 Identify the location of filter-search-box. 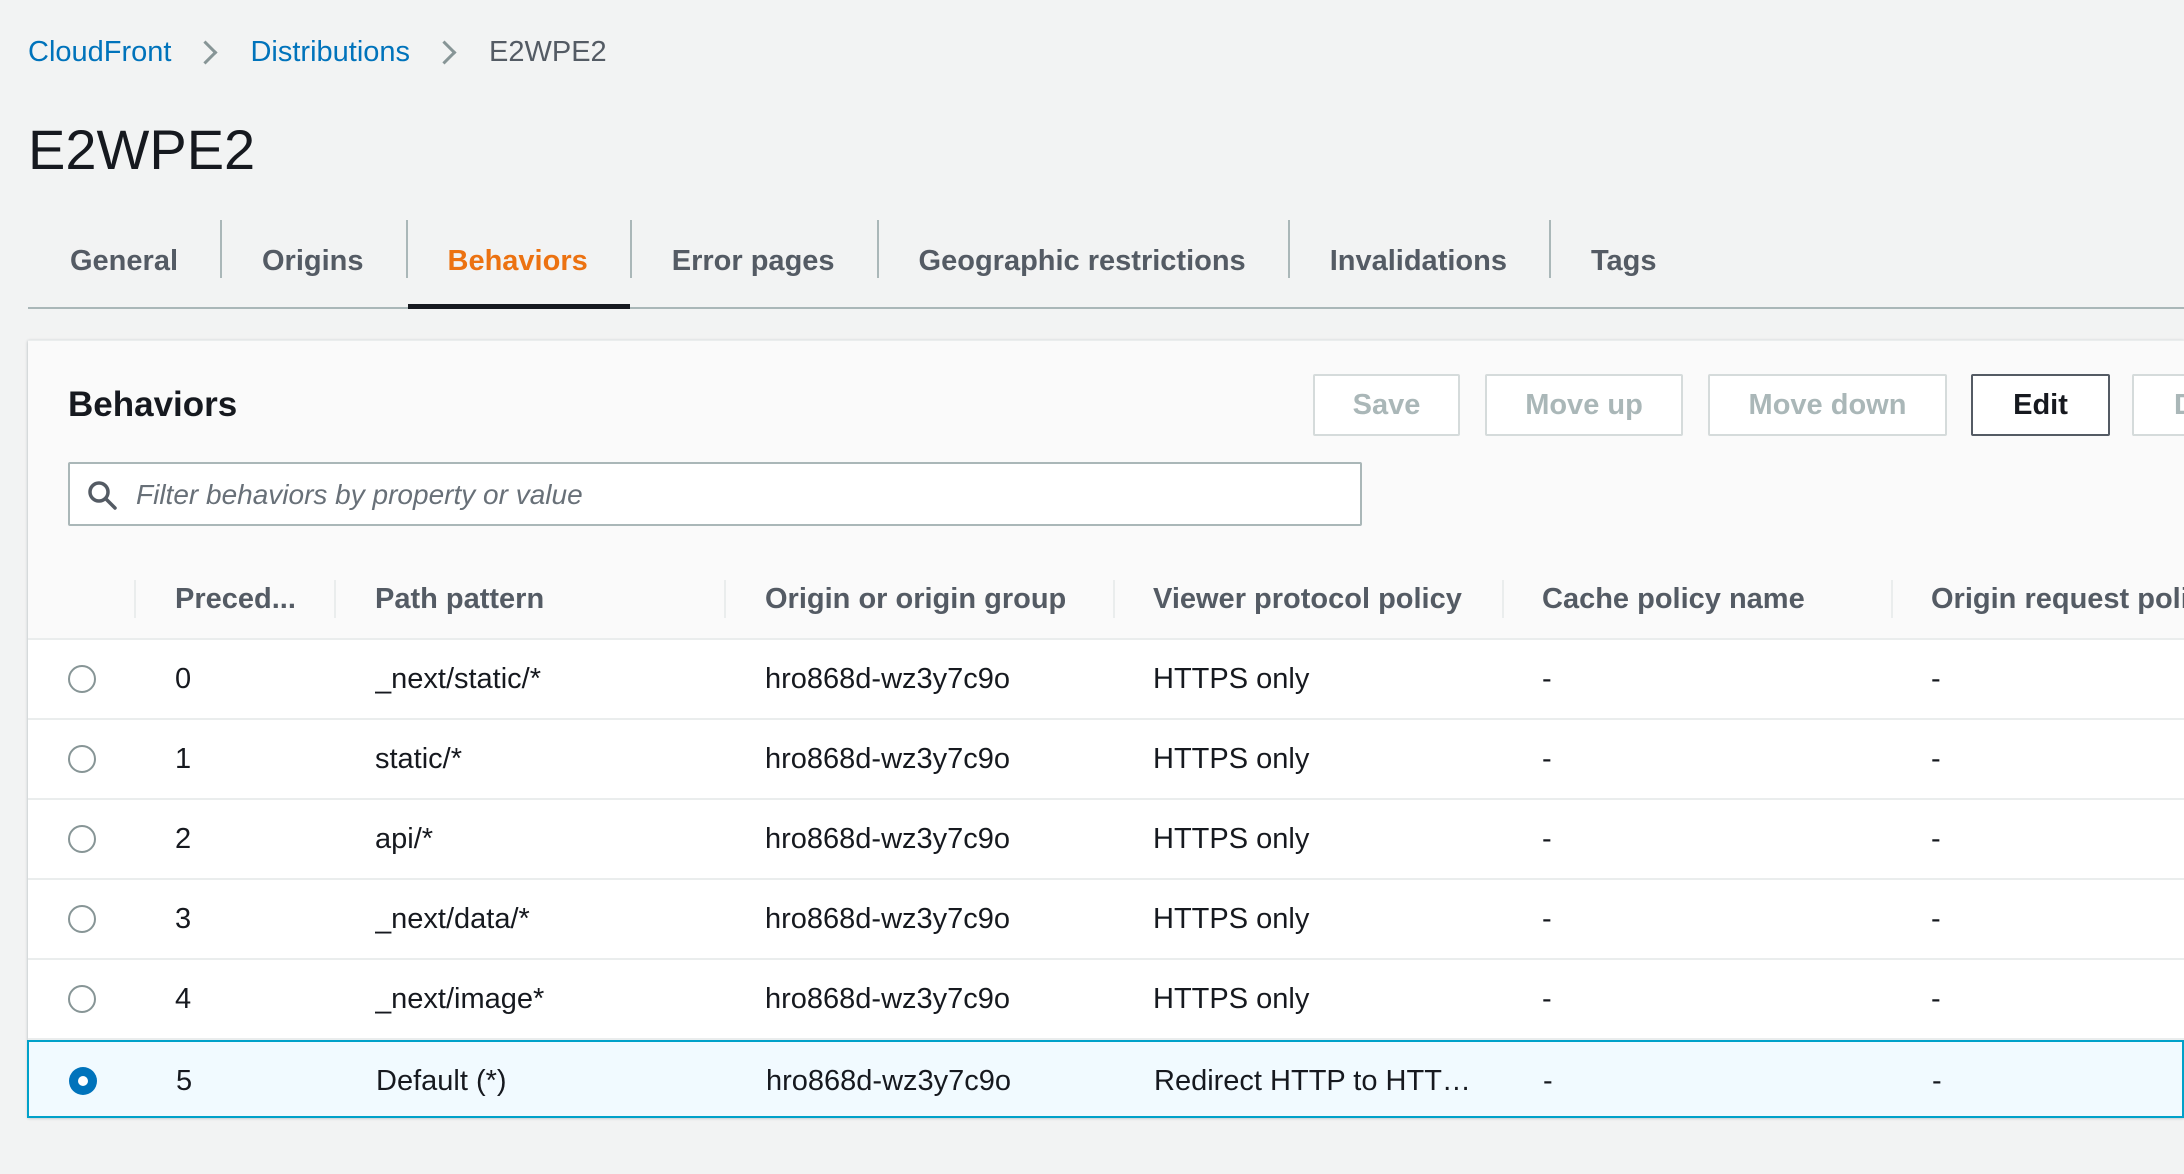
(715, 494).